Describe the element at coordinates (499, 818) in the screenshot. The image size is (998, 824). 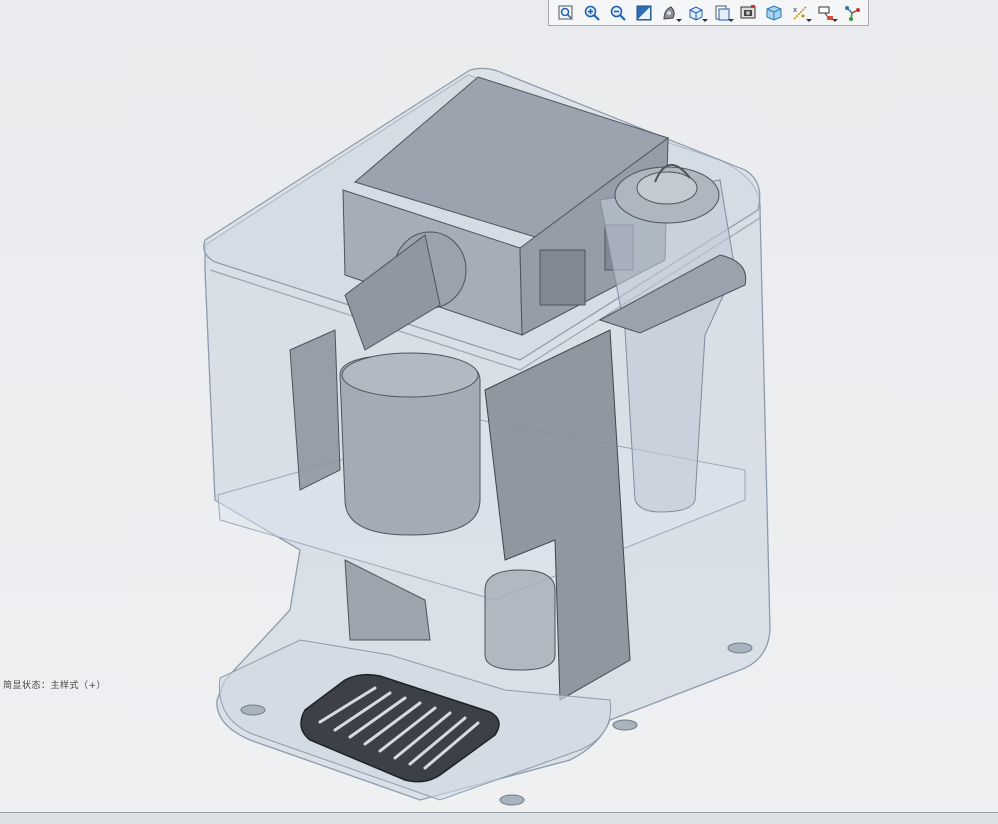
I see `bottom-status-bar` at that location.